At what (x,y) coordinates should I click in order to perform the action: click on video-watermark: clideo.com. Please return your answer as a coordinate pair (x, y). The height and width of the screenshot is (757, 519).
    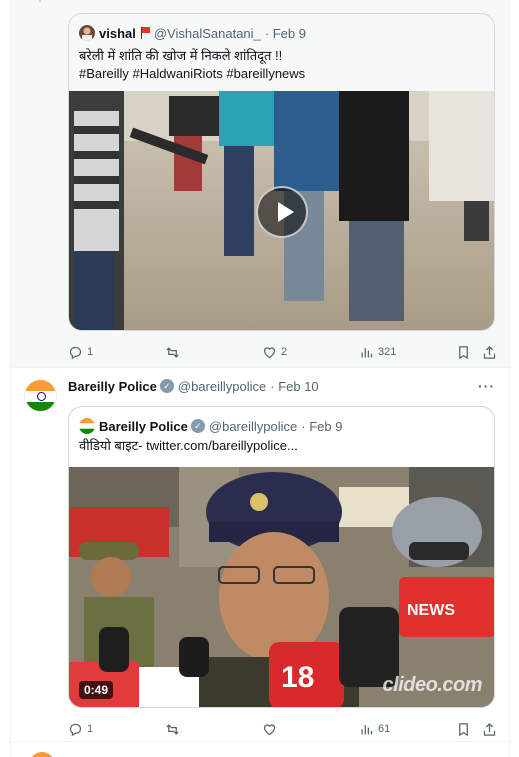
    Looking at the image, I should click on (432, 685).